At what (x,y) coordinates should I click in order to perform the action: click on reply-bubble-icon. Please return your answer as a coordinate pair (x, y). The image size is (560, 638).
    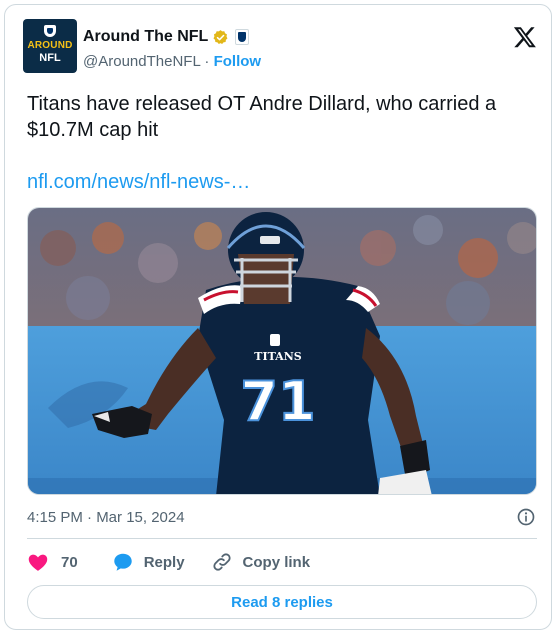
    Looking at the image, I should click on (122, 562).